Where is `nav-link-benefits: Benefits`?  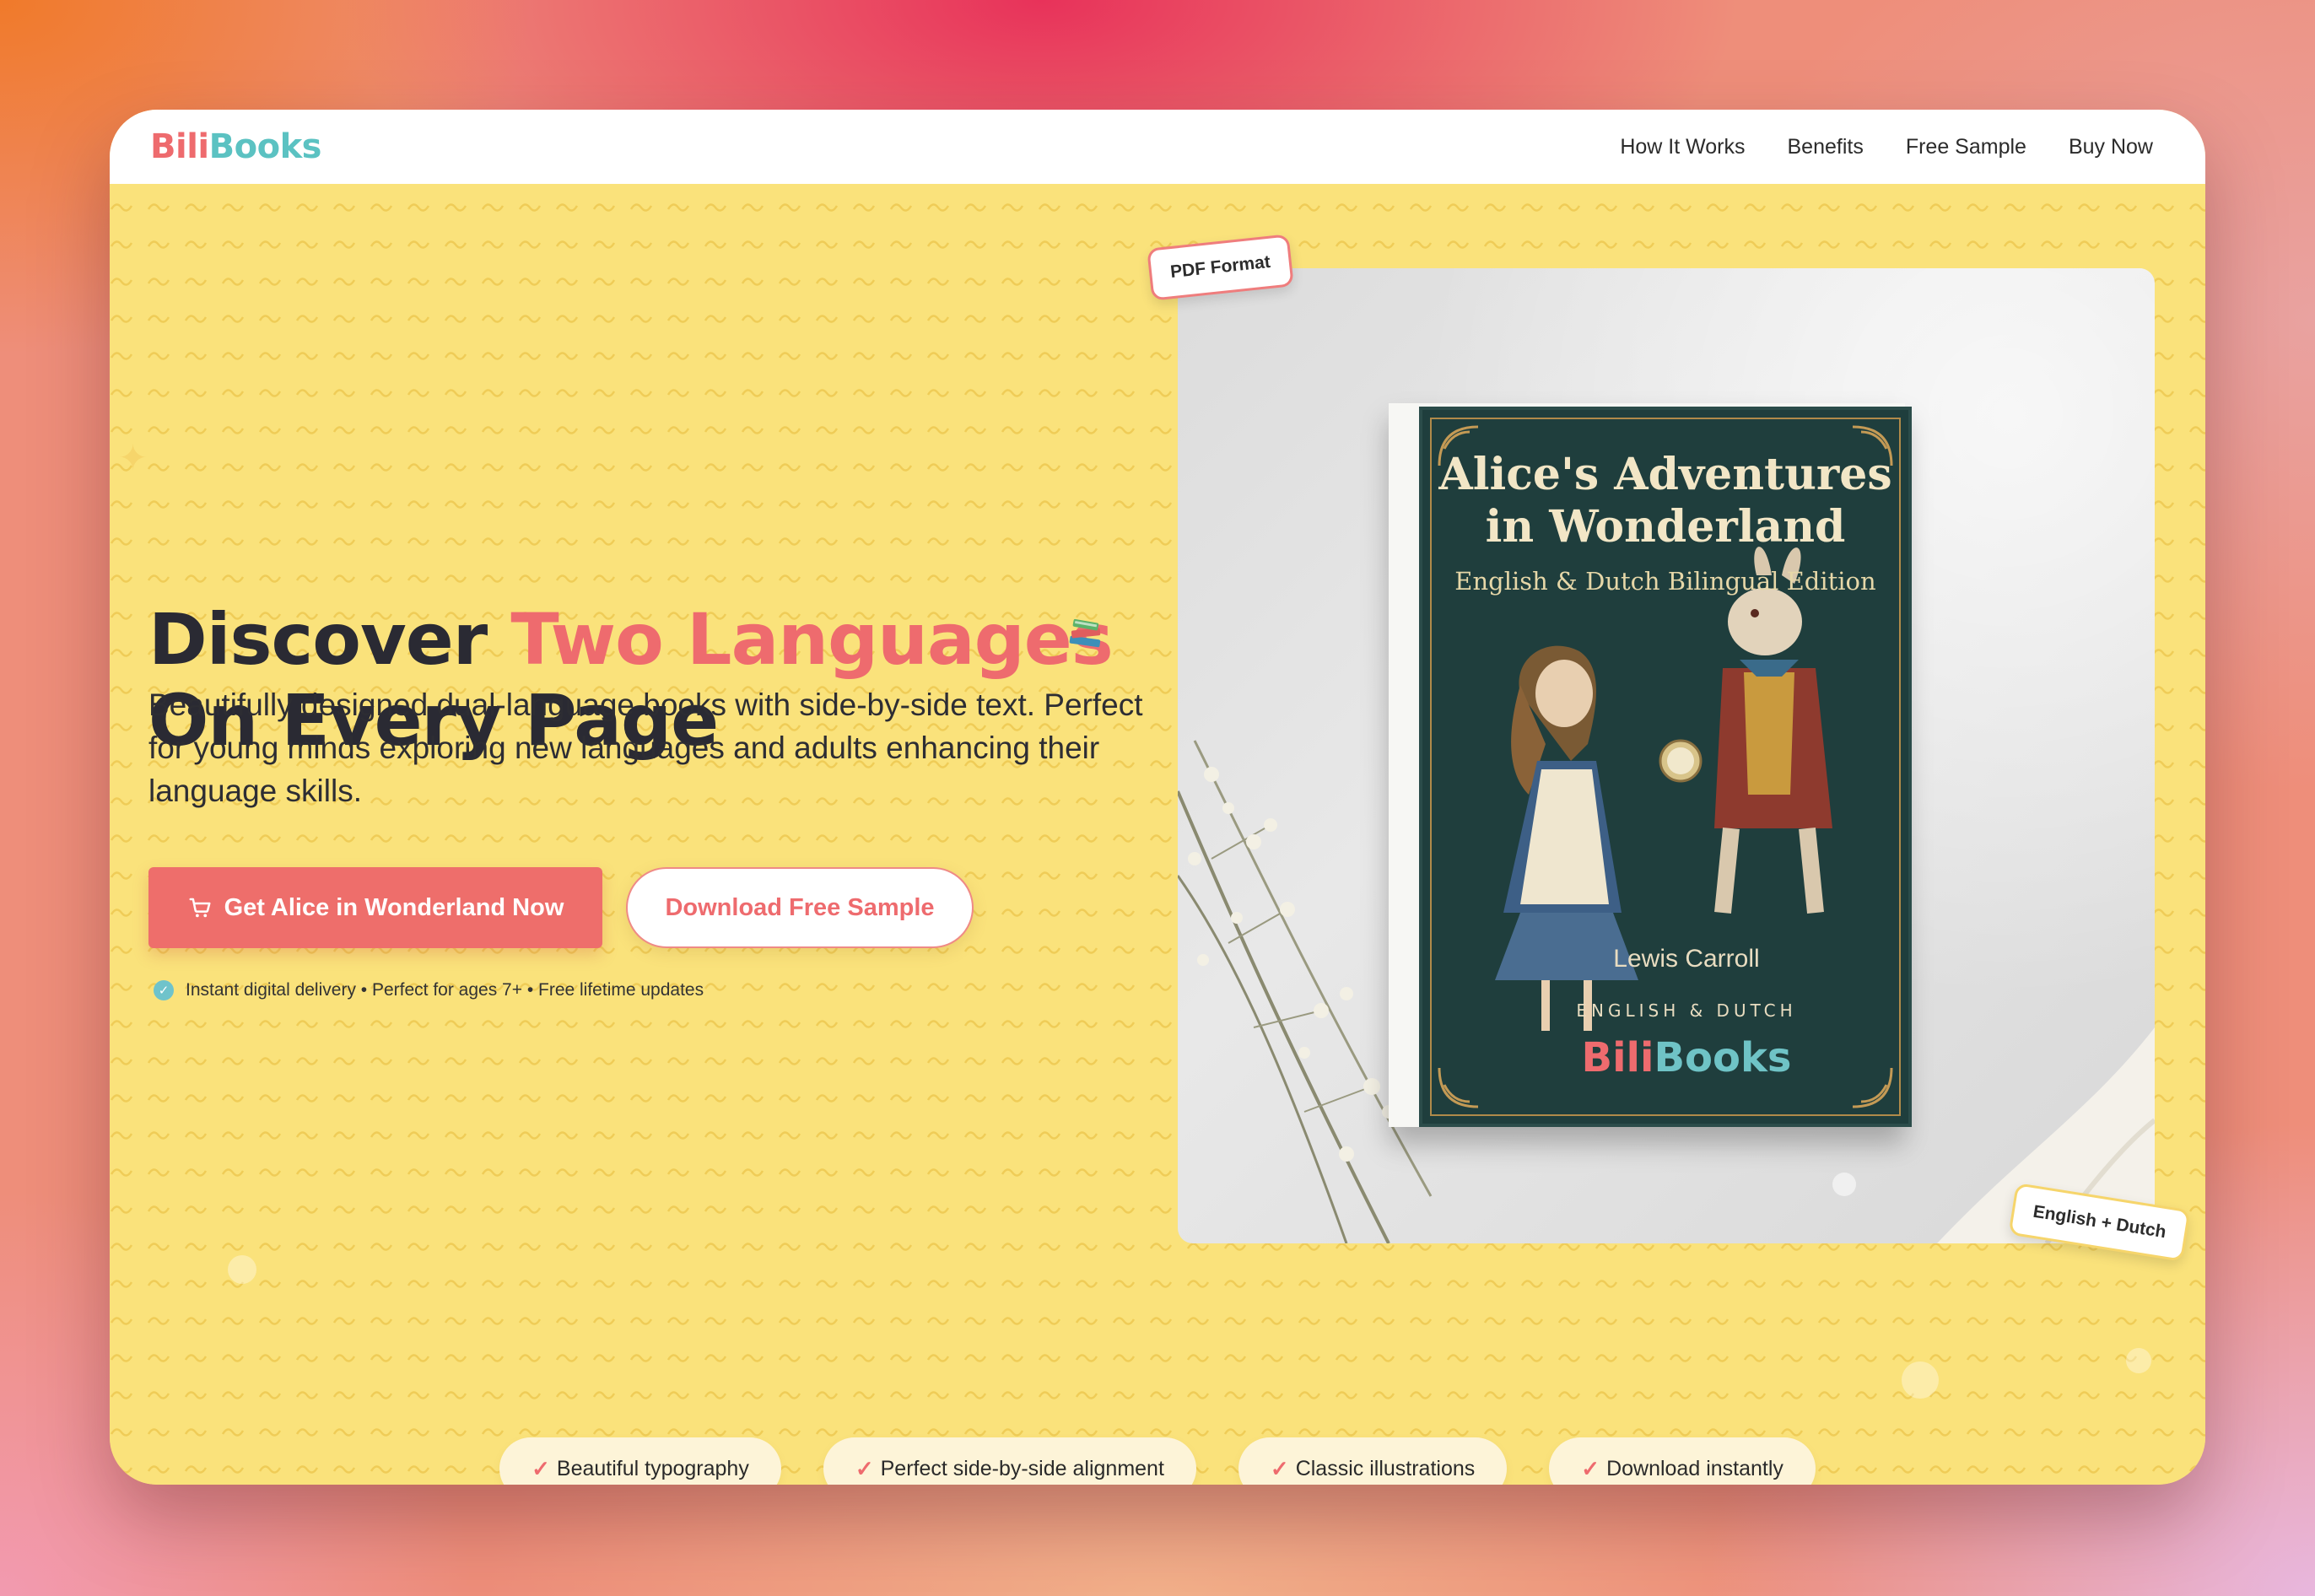
nav-link-benefits: Benefits is located at coordinates (1825, 147).